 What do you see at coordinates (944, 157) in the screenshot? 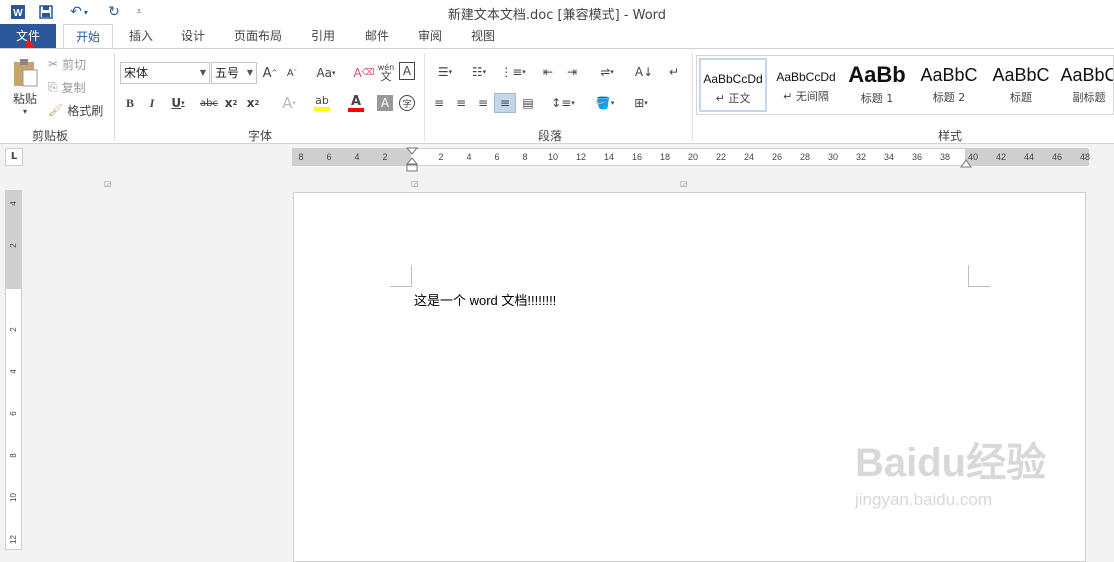
I see `ruler-tick-label: 38` at bounding box center [944, 157].